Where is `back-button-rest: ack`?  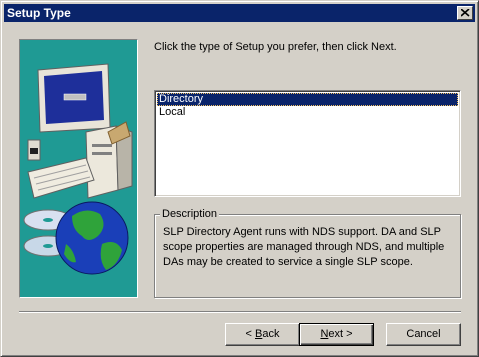
back-button-rest: ack is located at coordinates (271, 334).